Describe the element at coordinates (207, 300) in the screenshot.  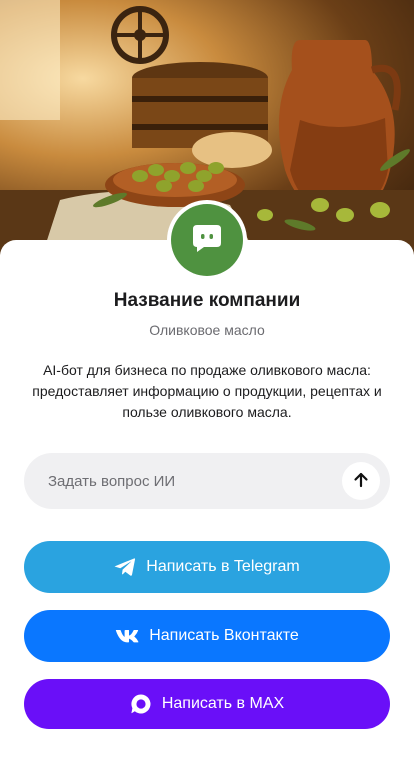
I see `company-name: Название компании` at that location.